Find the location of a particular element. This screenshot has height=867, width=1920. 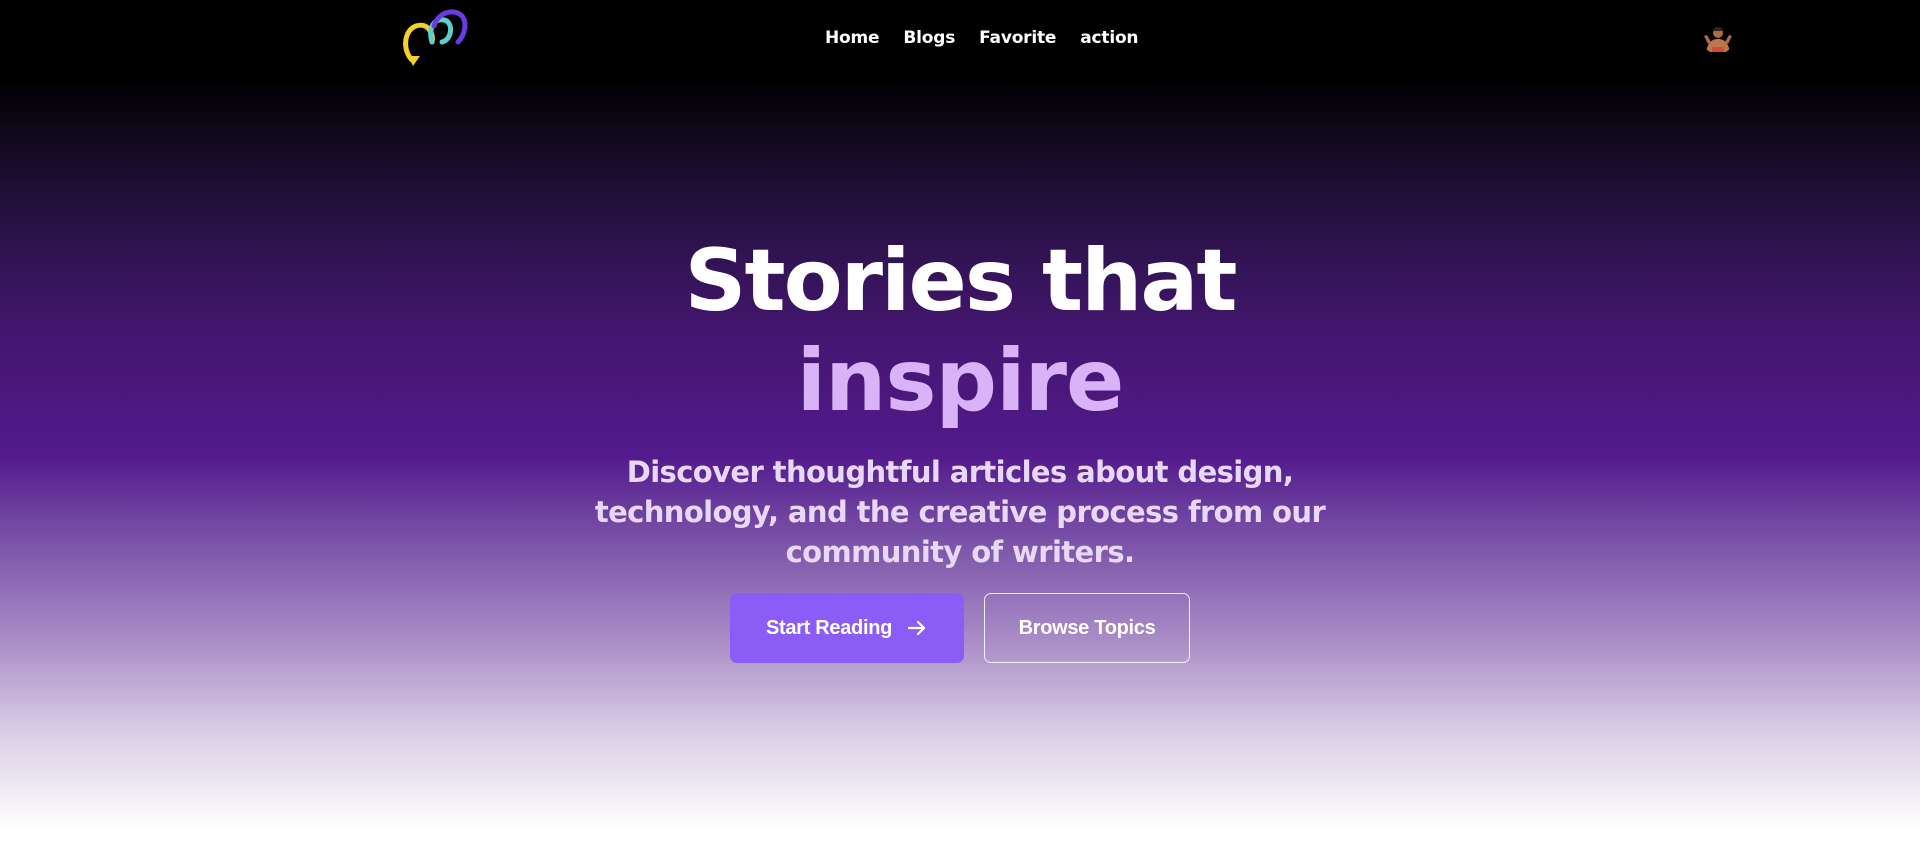

hero-title-accent: inspire is located at coordinates (960, 381).